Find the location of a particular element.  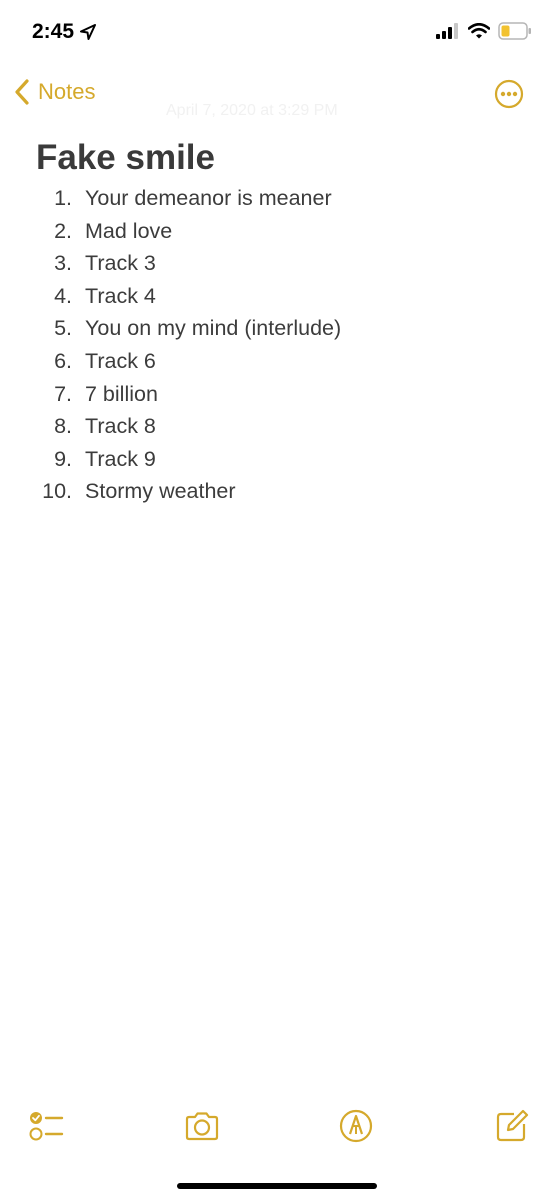

nav-bar: Notes April 7, 2020 at 3:29 PM is located at coordinates (277, 95).